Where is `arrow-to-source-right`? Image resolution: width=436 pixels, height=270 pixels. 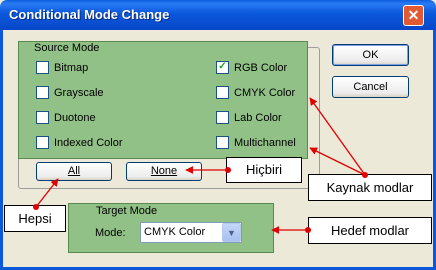
arrow-to-source-right is located at coordinates (337, 136).